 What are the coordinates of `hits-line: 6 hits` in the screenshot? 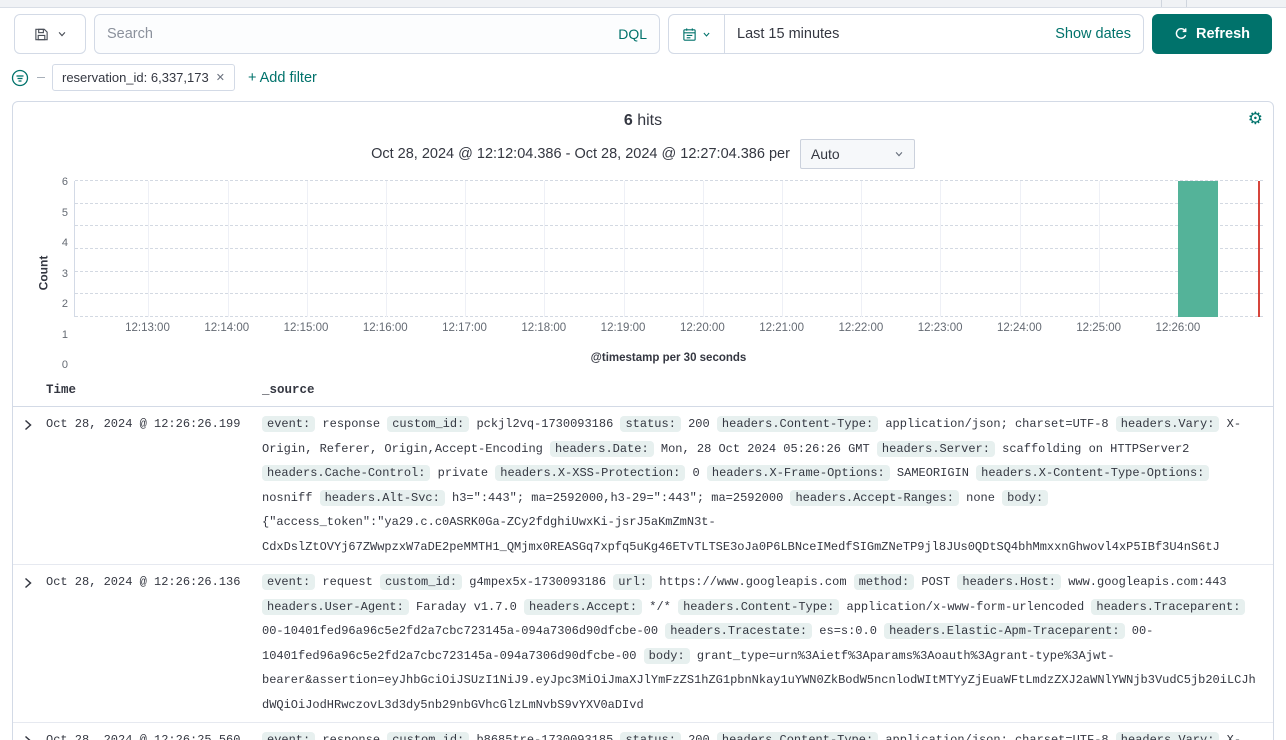 It's located at (643, 121).